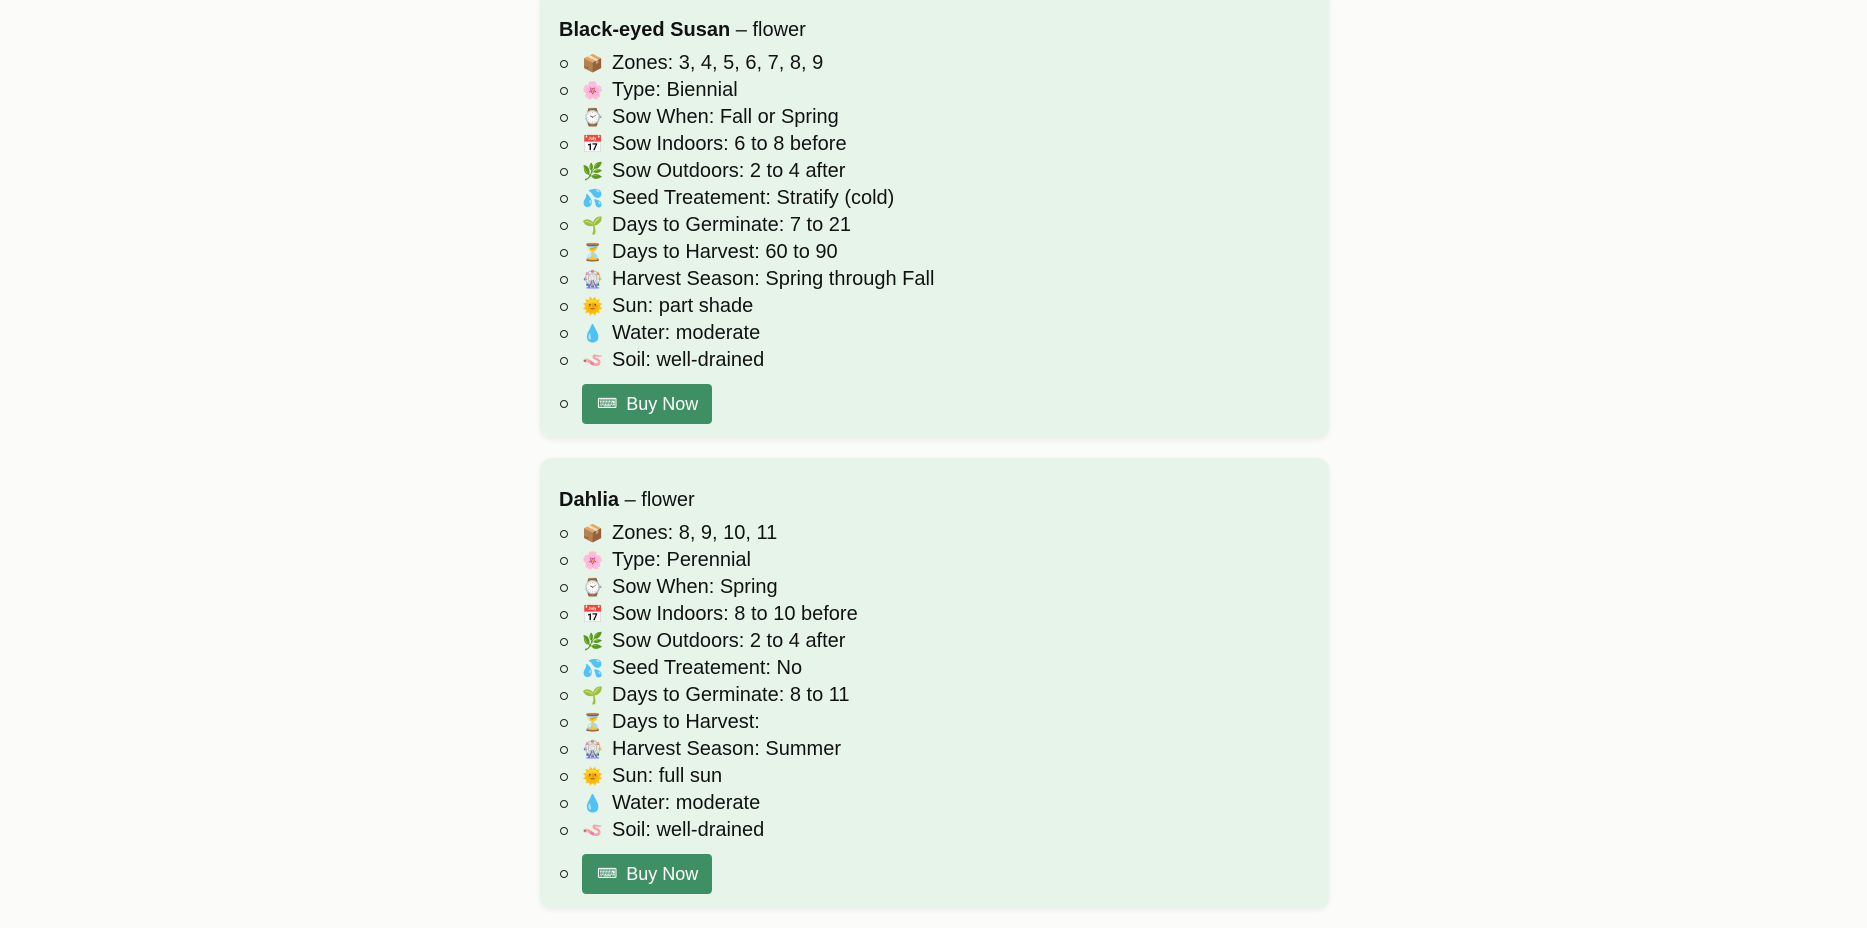 The width and height of the screenshot is (1867, 928). What do you see at coordinates (683, 306) in the screenshot?
I see `detail-label: Sun: part shade` at bounding box center [683, 306].